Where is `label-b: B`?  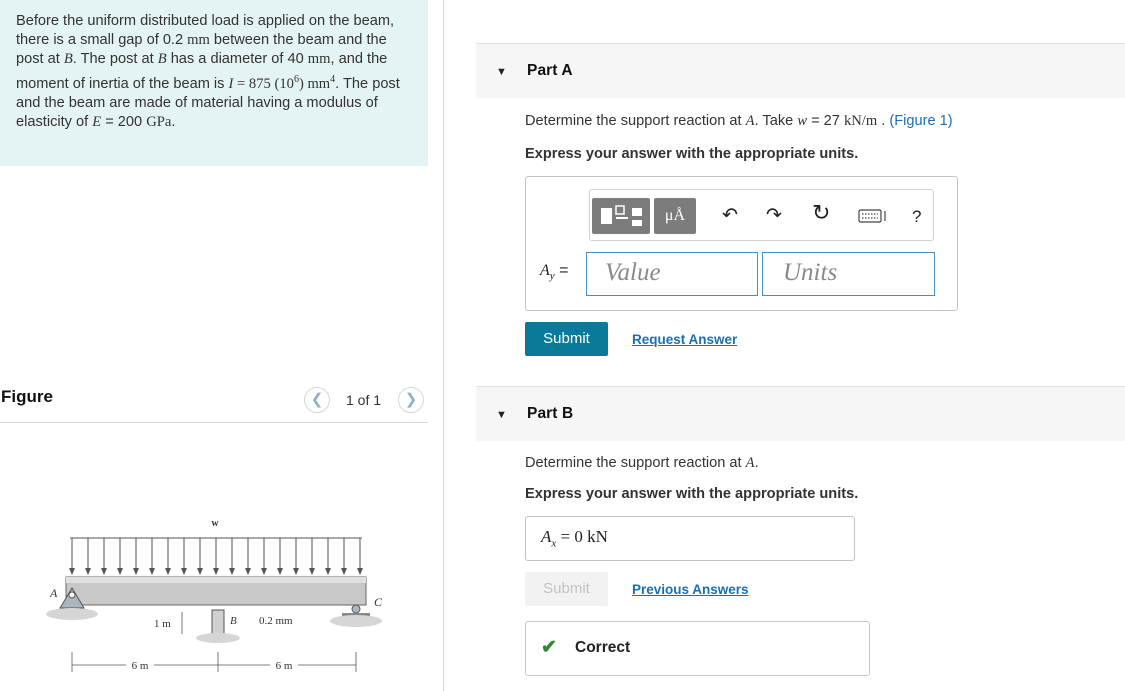 label-b: B is located at coordinates (233, 621).